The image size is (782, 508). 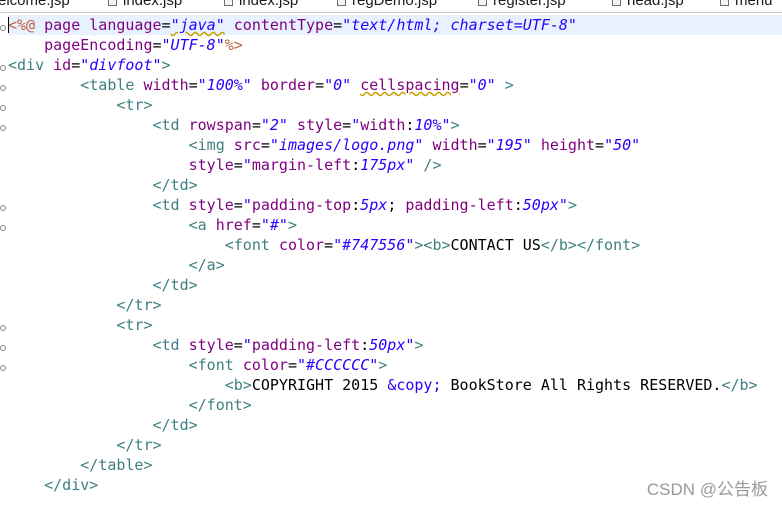 I want to click on code-line: <td style="padding-left:50px">, so click(x=395, y=345).